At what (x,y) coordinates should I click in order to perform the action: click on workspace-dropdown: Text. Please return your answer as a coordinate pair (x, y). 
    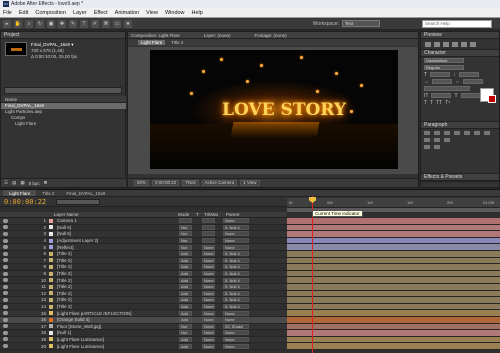
    Looking at the image, I should click on (361, 23).